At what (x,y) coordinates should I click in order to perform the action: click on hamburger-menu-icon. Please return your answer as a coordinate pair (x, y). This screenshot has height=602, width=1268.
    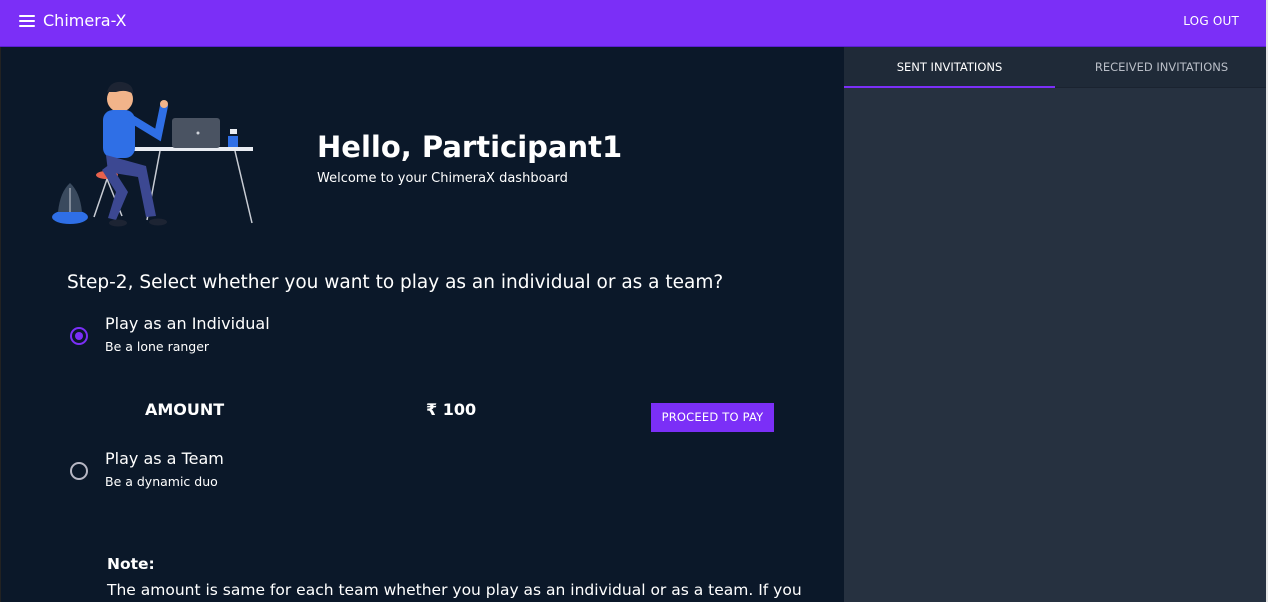
    Looking at the image, I should click on (27, 21).